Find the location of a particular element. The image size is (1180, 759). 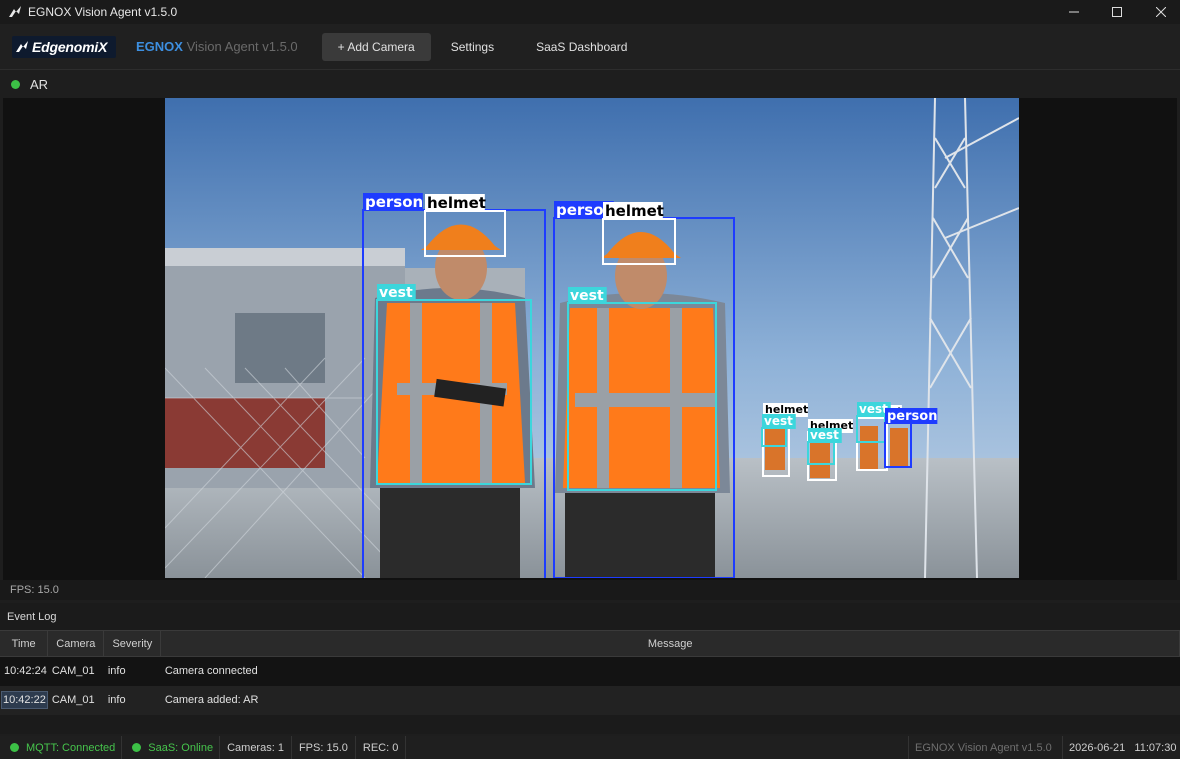

mqtt-status-text: MQTT: Connected is located at coordinates (71, 747).